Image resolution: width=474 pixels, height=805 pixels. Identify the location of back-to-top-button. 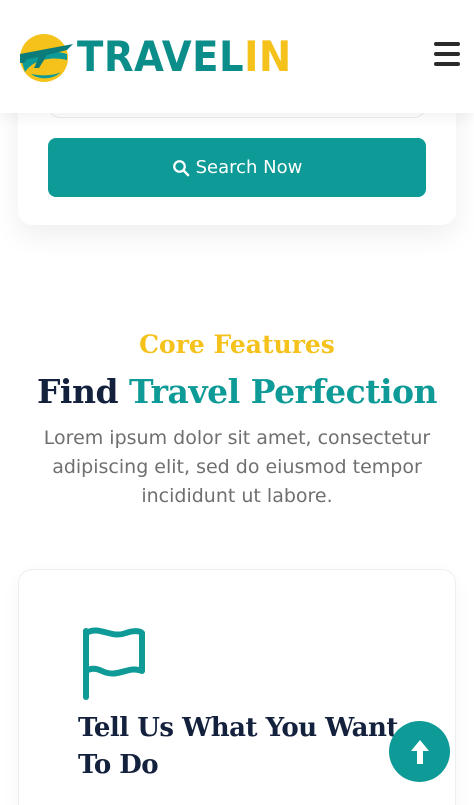
(419, 751).